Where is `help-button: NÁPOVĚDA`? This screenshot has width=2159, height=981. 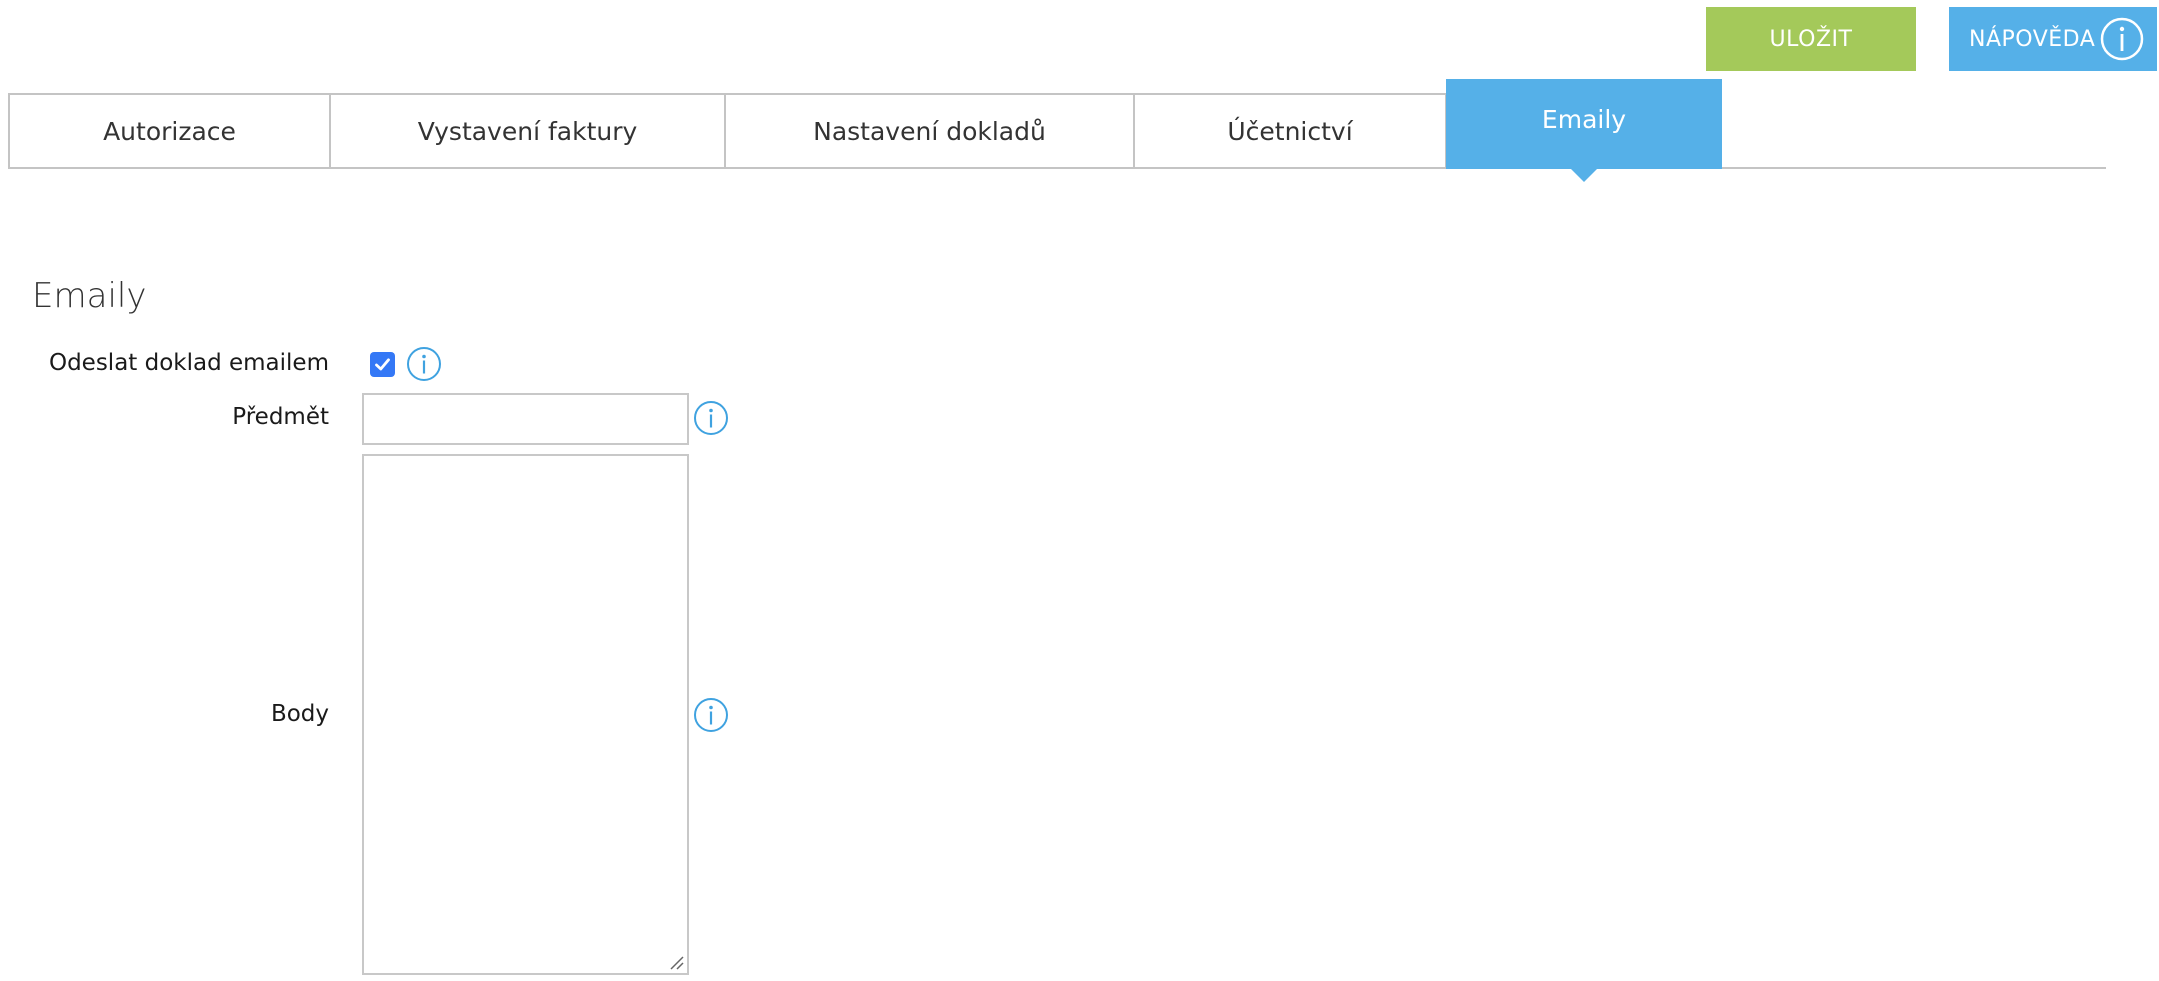
help-button: NÁPOVĚDA is located at coordinates (2053, 39).